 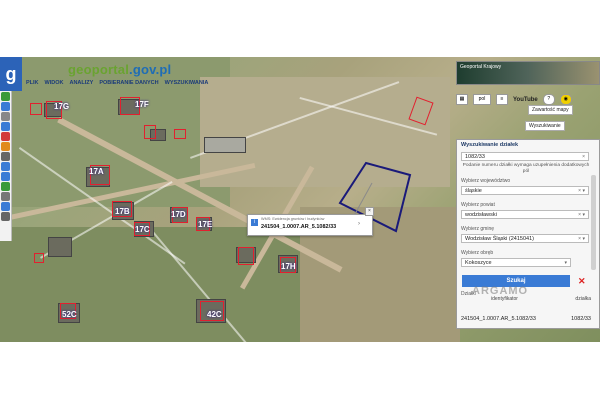 What do you see at coordinates (128, 83) in the screenshot?
I see `menu-item-pobieranie: POBIERANIE DANYCH` at bounding box center [128, 83].